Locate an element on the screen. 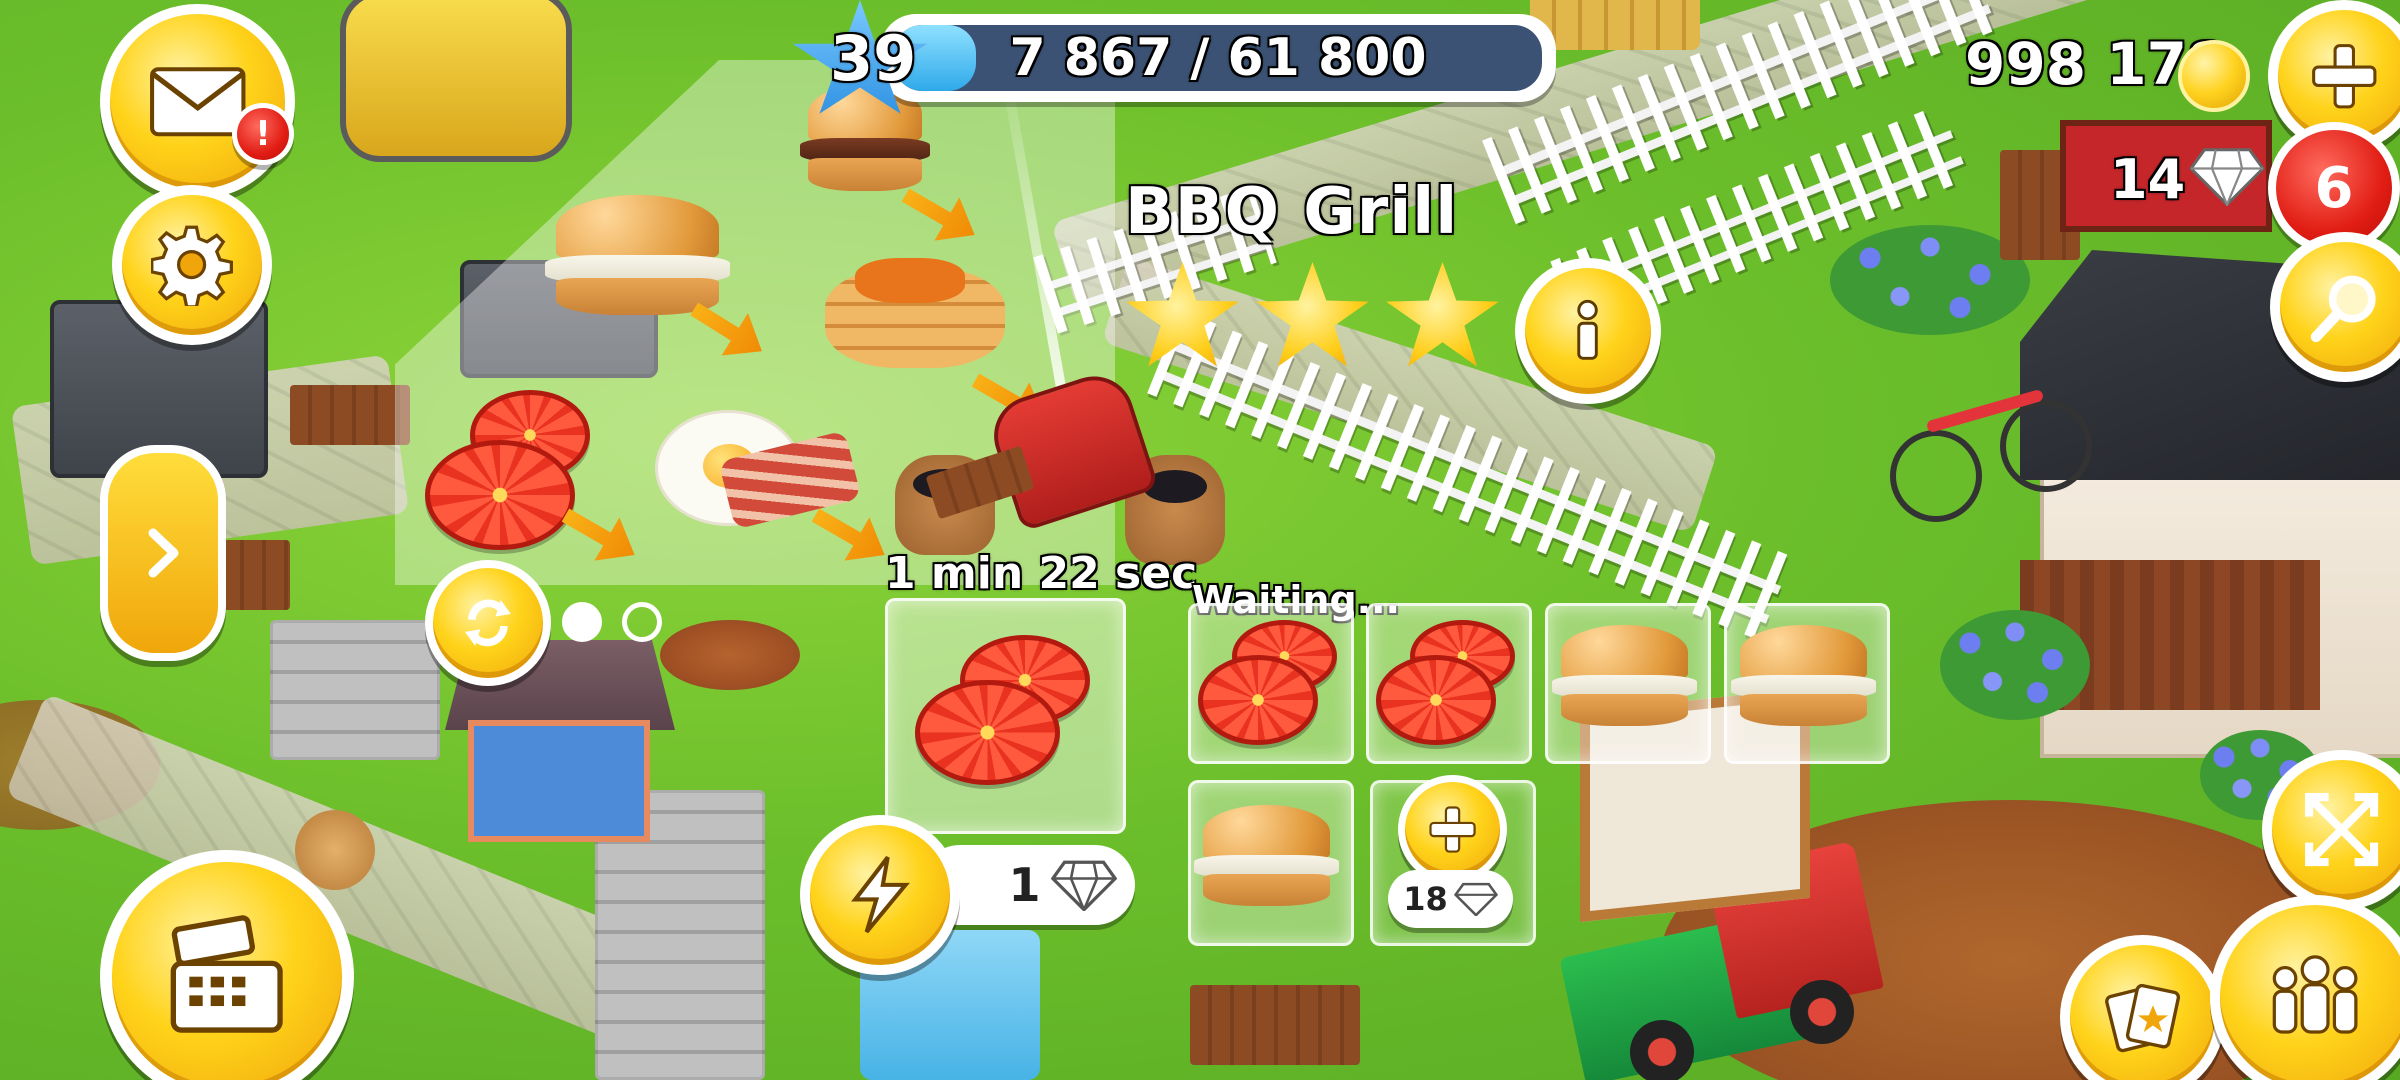  diamond-count: 14 is located at coordinates (2148, 179).